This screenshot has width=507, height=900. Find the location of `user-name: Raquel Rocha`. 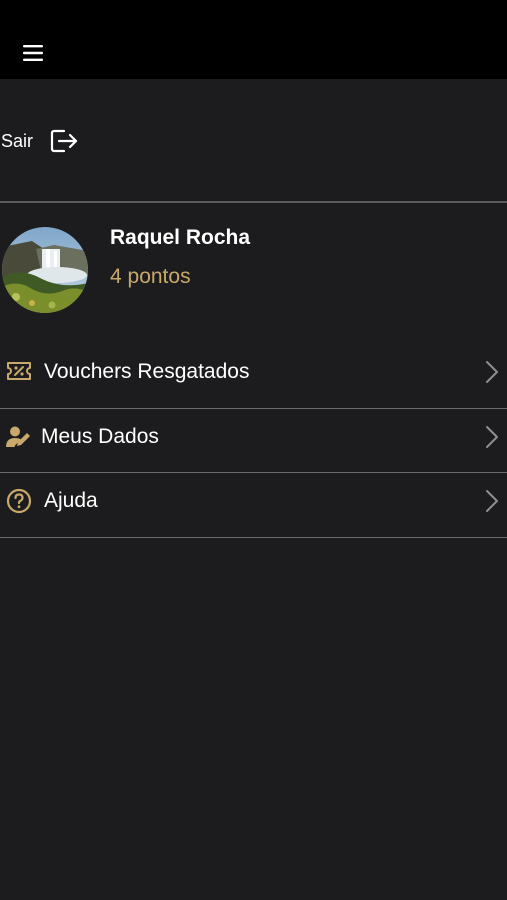

user-name: Raquel Rocha is located at coordinates (180, 237).